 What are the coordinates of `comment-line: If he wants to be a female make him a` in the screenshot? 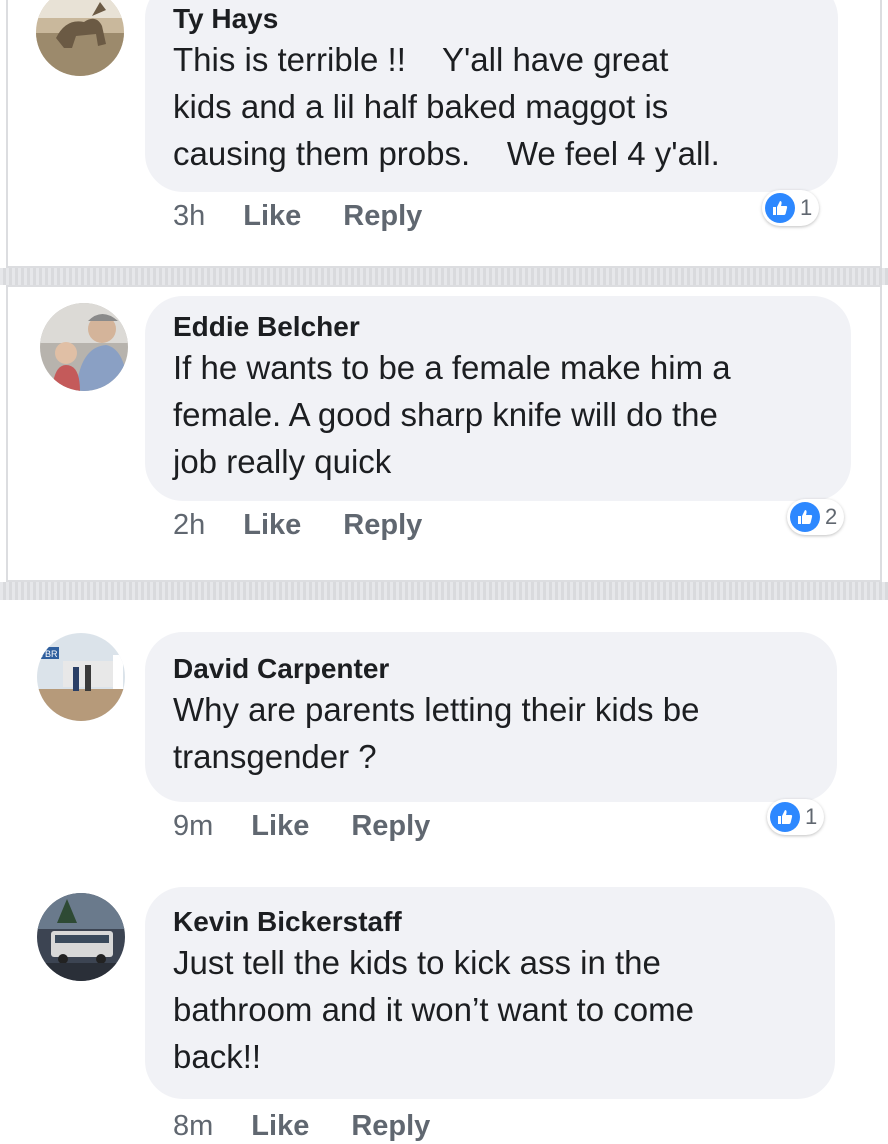 It's located at (452, 367).